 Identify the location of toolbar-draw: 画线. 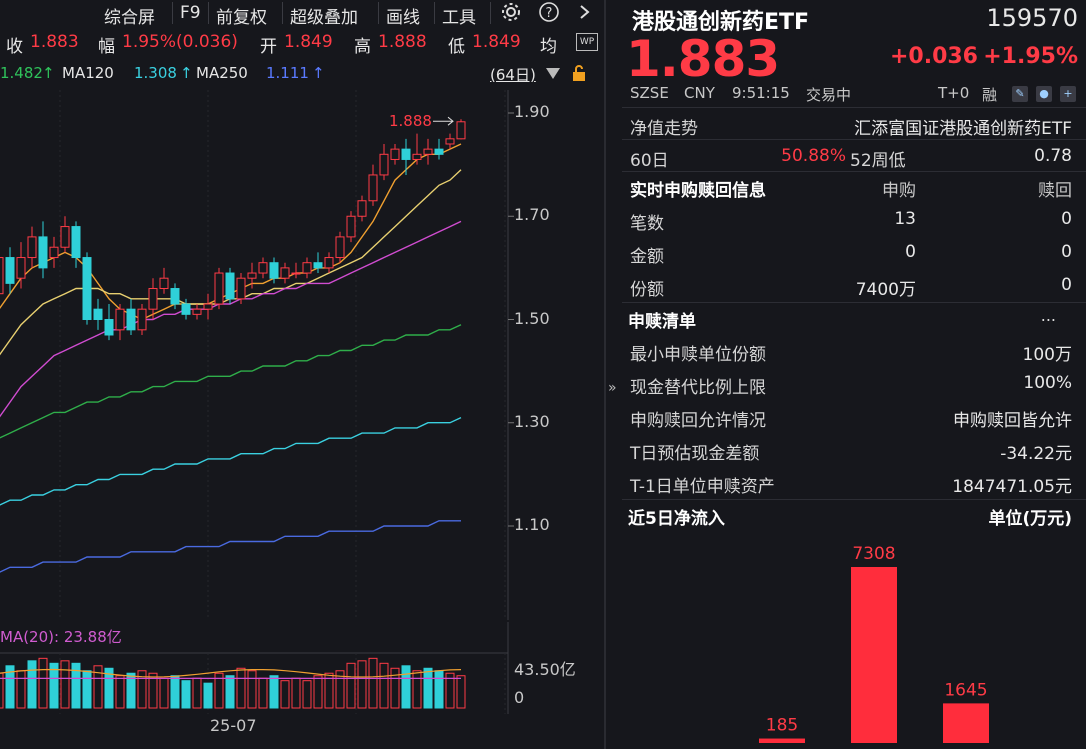
(403, 15).